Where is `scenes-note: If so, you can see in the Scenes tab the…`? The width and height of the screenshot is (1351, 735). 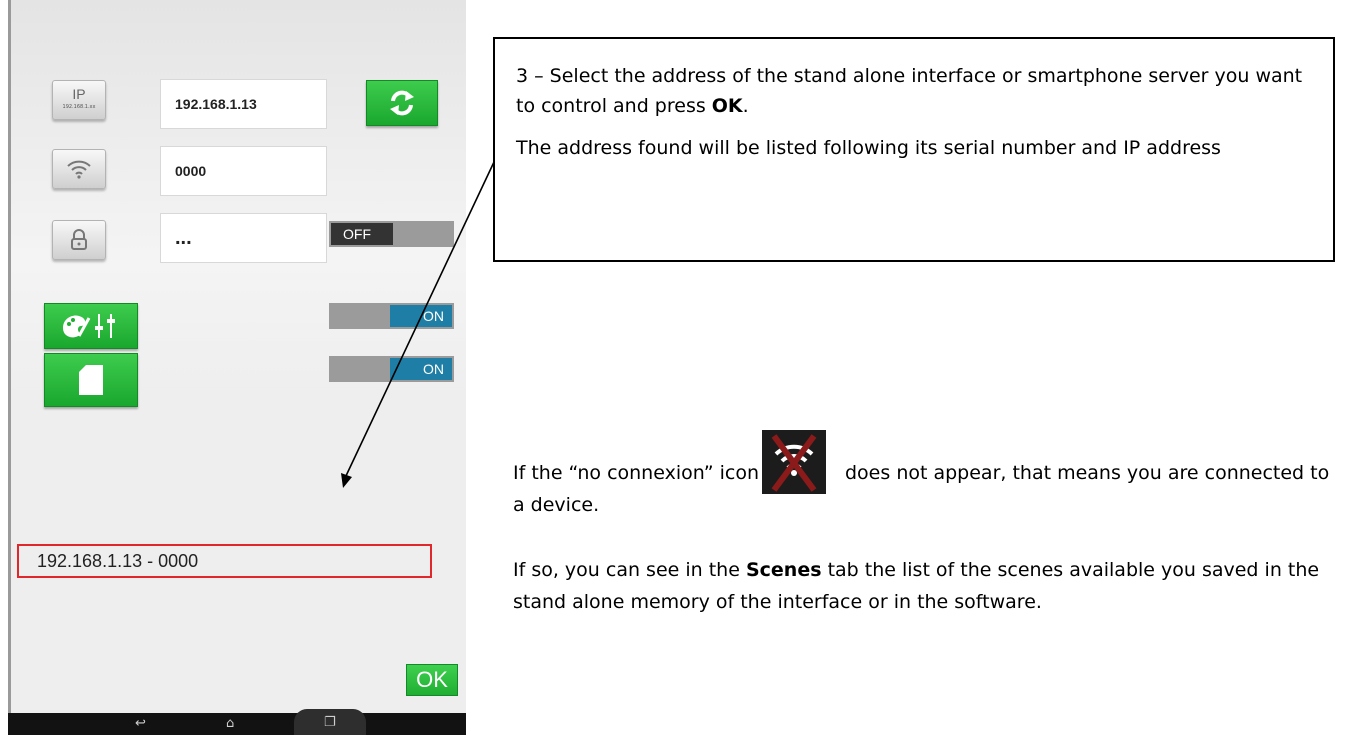
scenes-note: If so, you can see in the Scenes tab the… is located at coordinates (916, 586).